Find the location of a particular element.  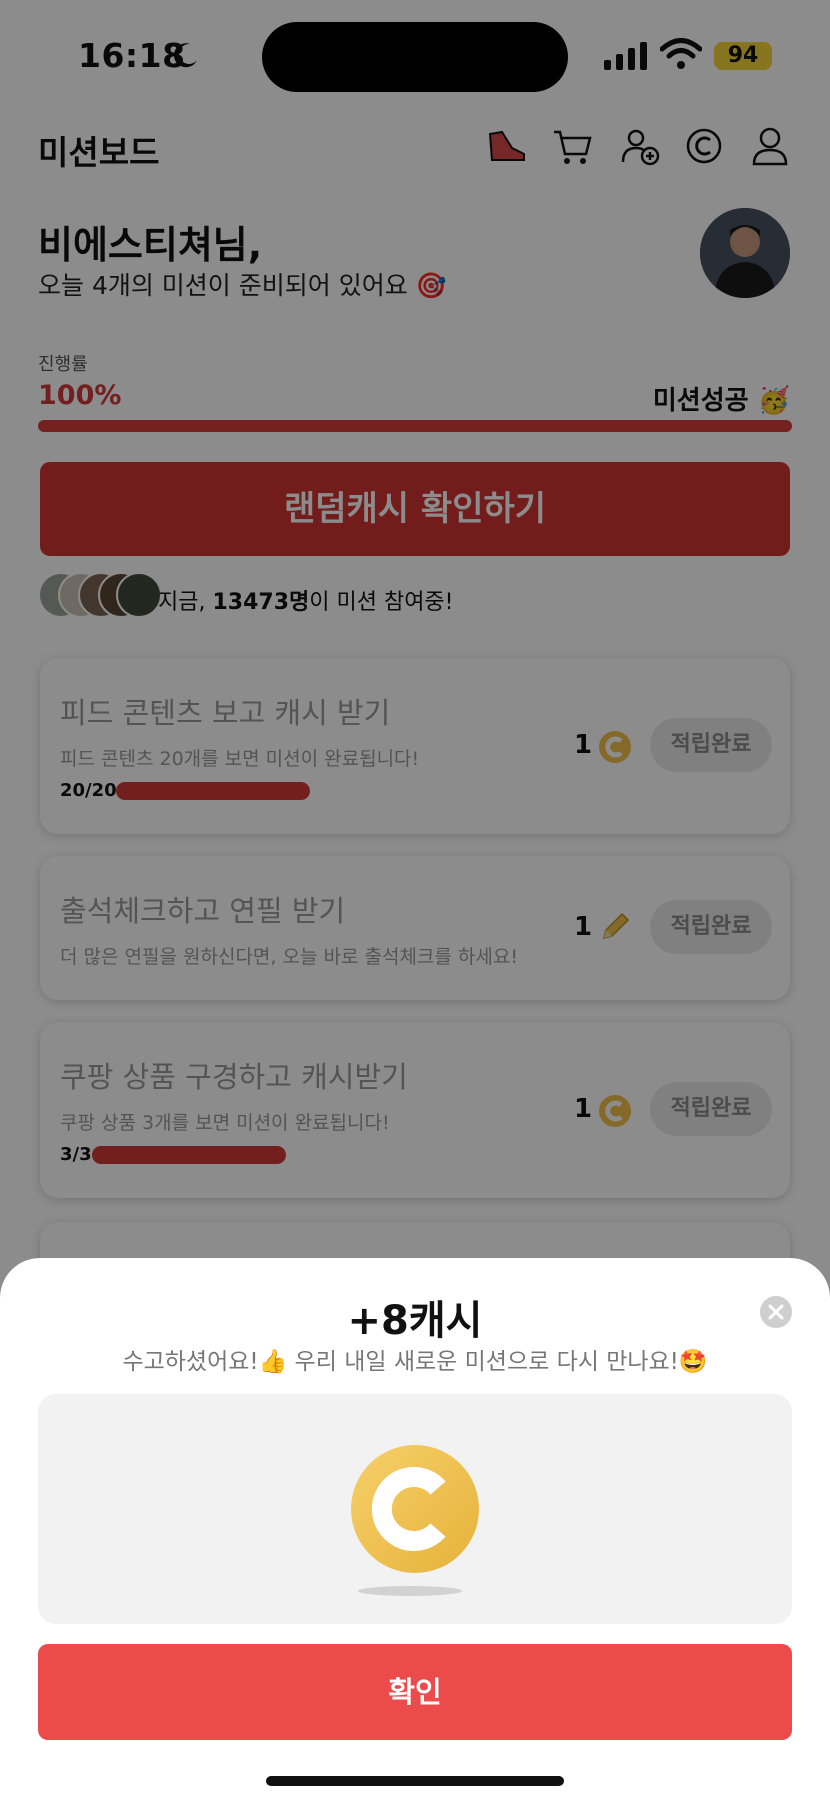

home-indicator is located at coordinates (415, 1781).